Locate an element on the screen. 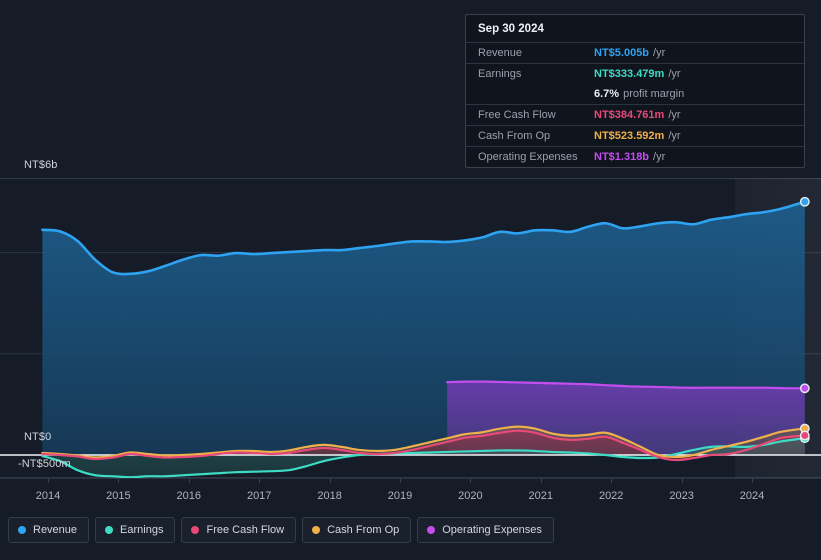 This screenshot has height=560, width=821. tooltip-date: Sep 30 2024 is located at coordinates (511, 29).